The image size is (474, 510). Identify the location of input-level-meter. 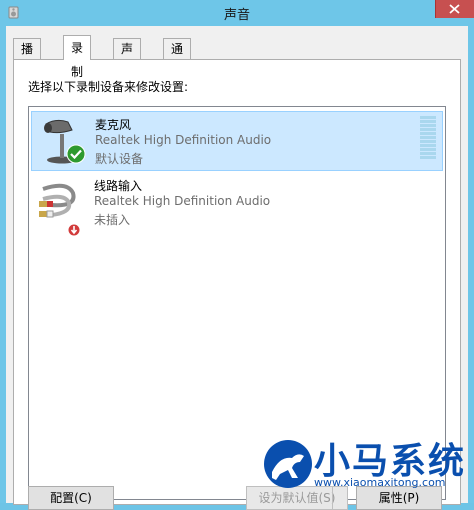
(428, 139).